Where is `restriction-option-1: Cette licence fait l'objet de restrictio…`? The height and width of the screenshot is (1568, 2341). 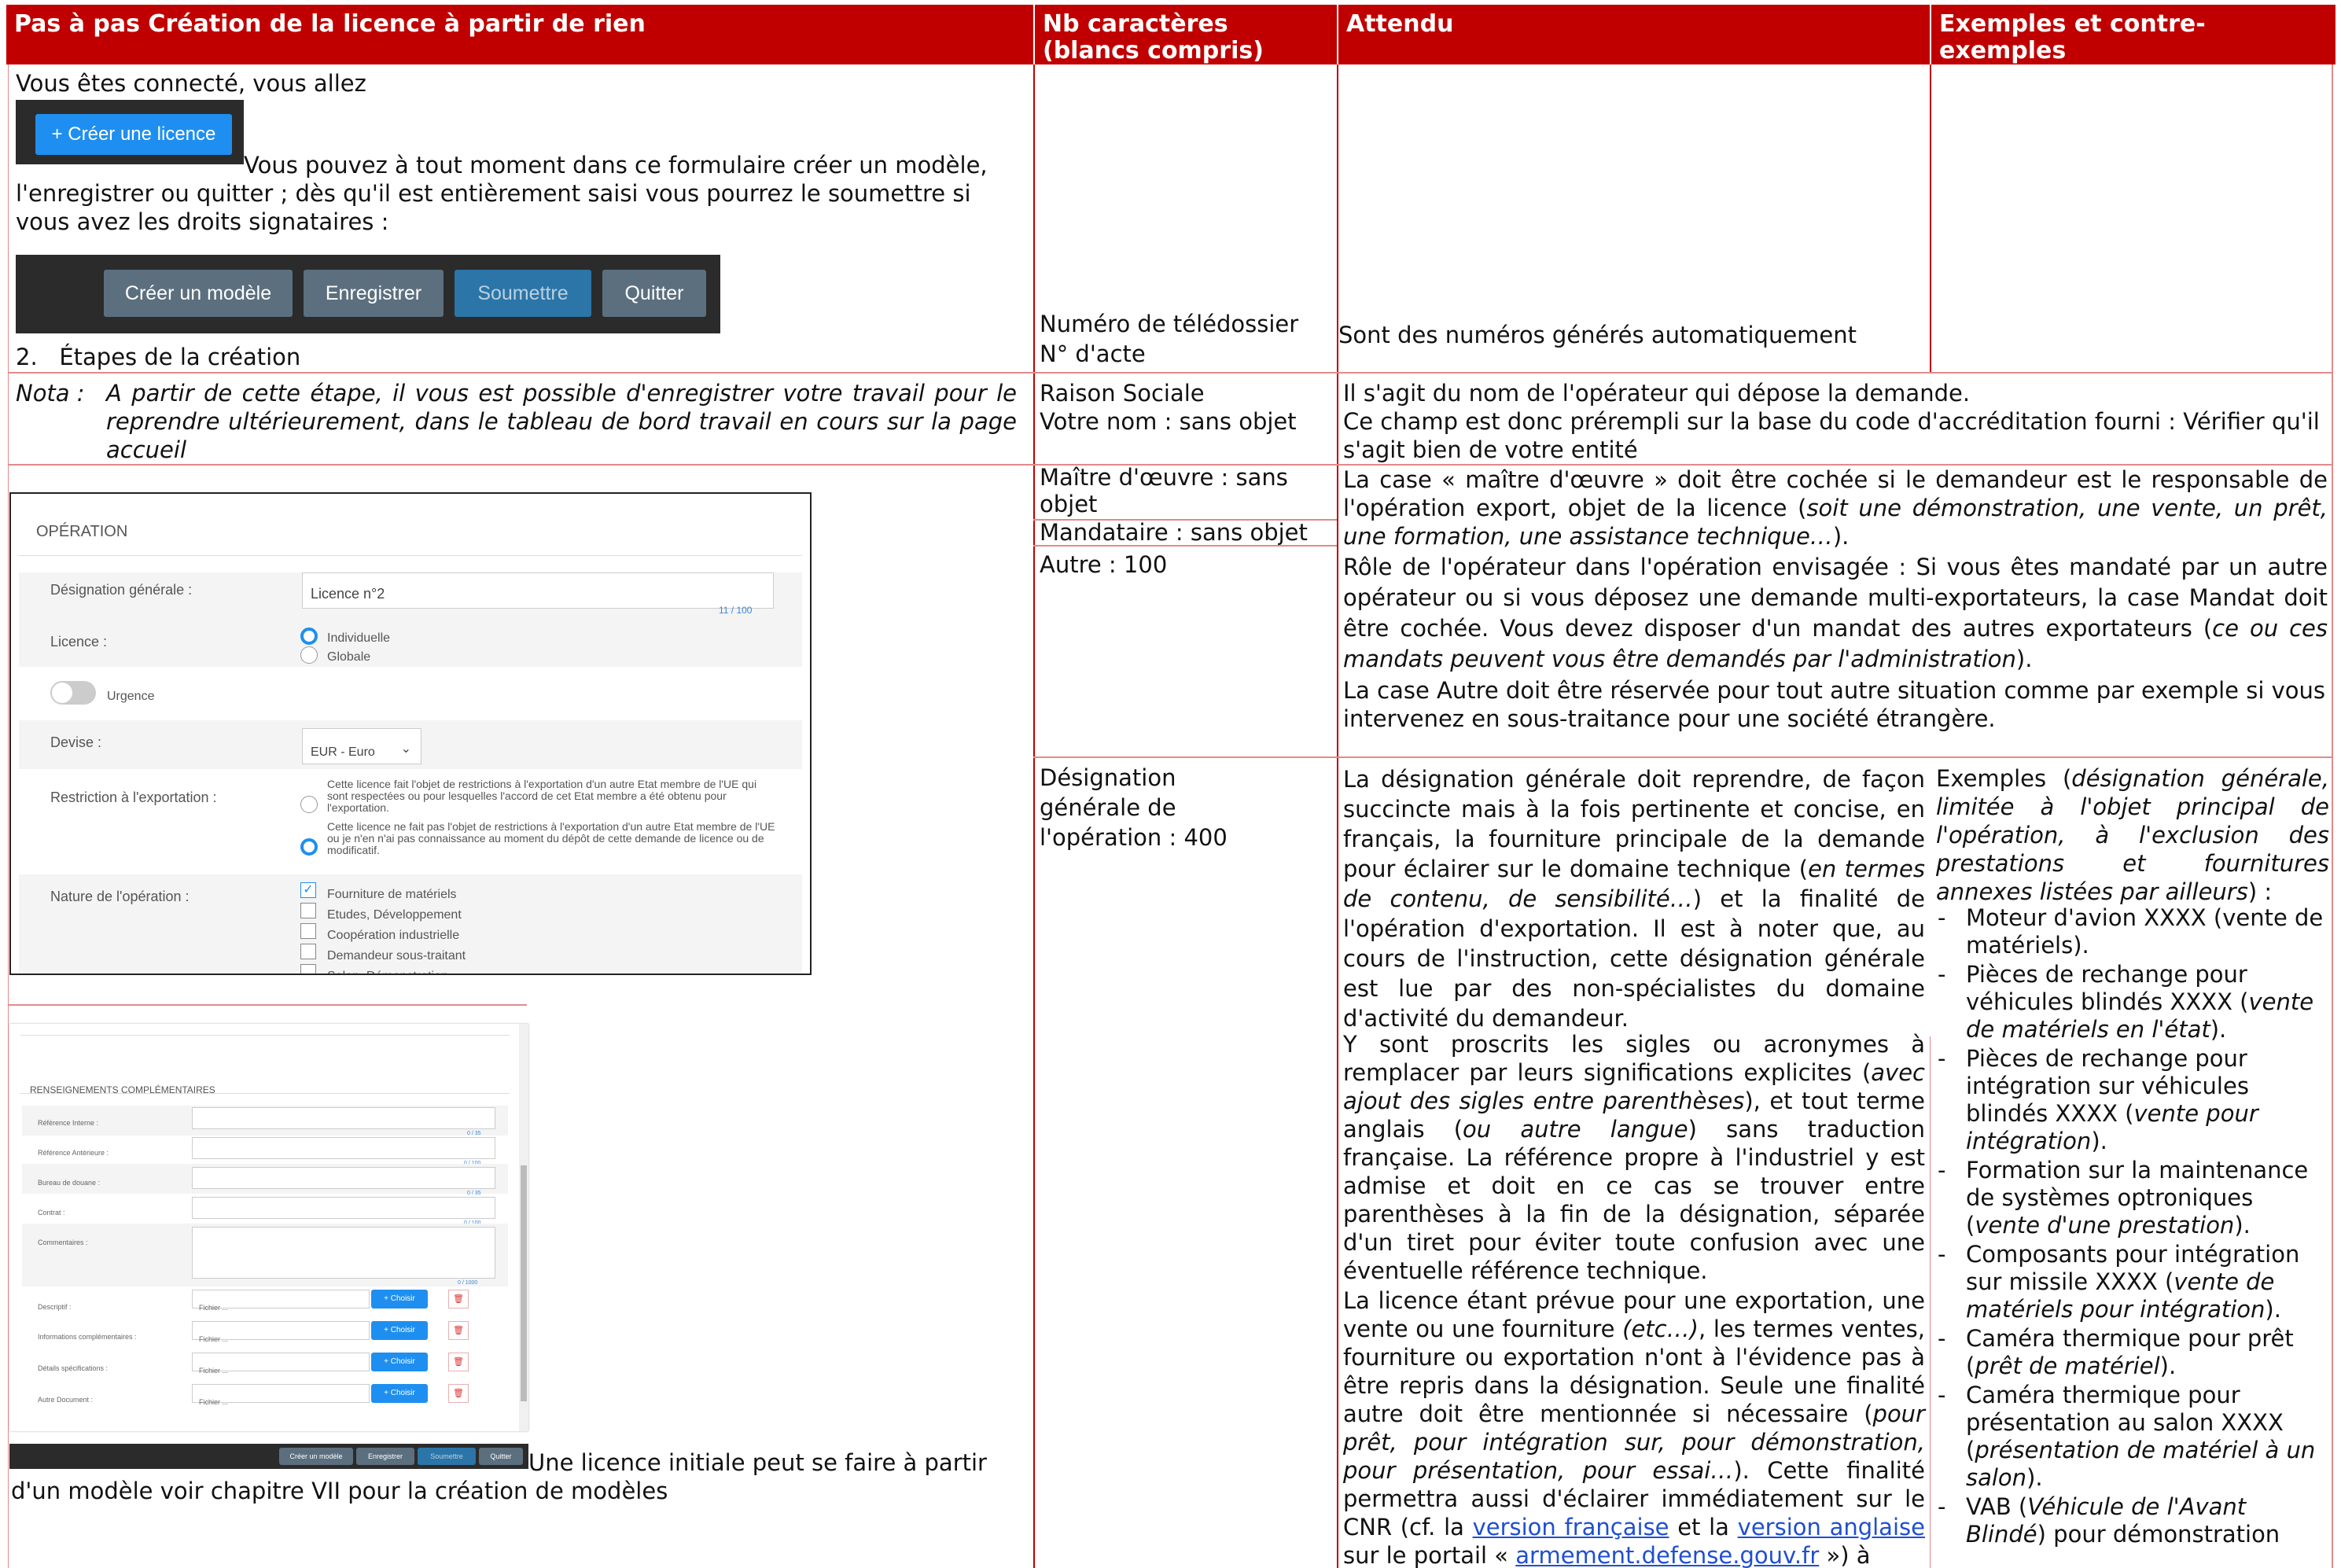
restriction-option-1: Cette licence fait l'objet de restrictio… is located at coordinates (542, 796).